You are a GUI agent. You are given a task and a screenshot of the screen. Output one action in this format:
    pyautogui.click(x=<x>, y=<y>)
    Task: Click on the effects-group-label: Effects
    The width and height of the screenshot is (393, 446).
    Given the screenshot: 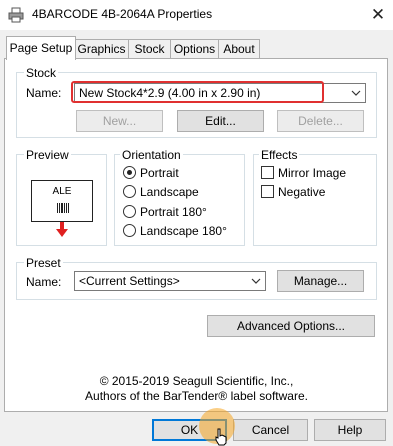 What is the action you would take?
    pyautogui.click(x=279, y=155)
    